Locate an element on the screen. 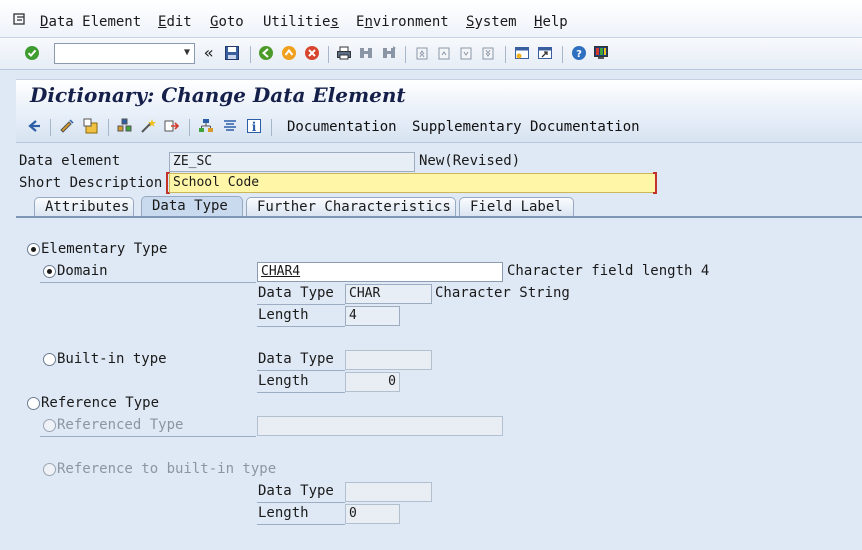 This screenshot has height=550, width=862. builtin-length-field: 0 is located at coordinates (372, 382).